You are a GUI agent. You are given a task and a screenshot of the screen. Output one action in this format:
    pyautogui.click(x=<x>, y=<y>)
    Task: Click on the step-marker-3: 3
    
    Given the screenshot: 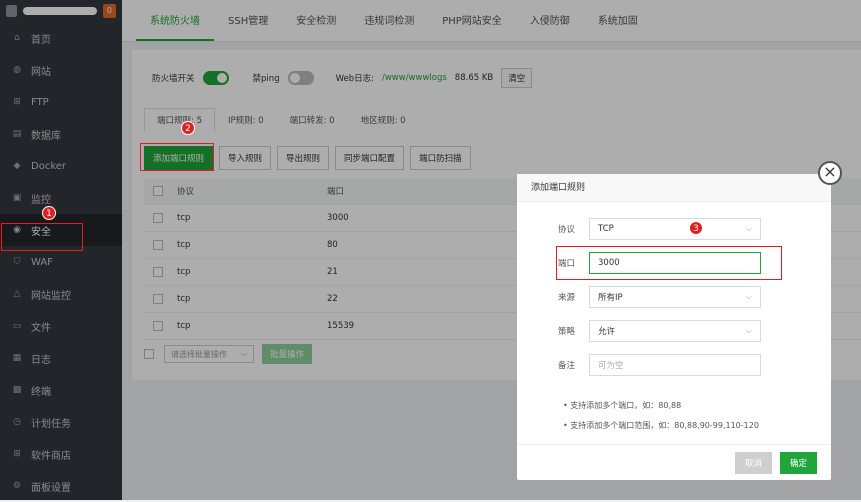 What is the action you would take?
    pyautogui.click(x=696, y=228)
    